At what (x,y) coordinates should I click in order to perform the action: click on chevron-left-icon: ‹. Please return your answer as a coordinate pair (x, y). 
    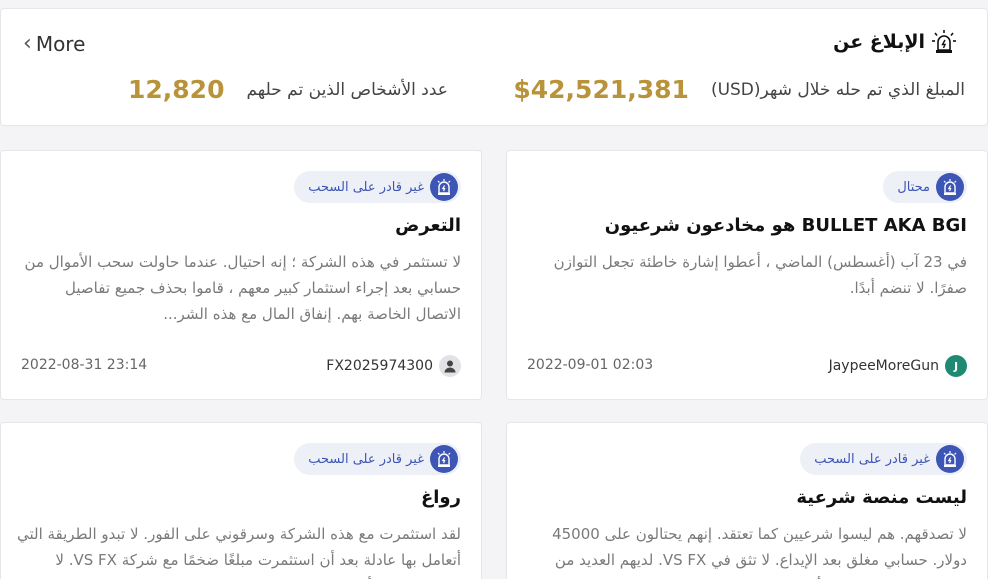
    Looking at the image, I should click on (27, 43).